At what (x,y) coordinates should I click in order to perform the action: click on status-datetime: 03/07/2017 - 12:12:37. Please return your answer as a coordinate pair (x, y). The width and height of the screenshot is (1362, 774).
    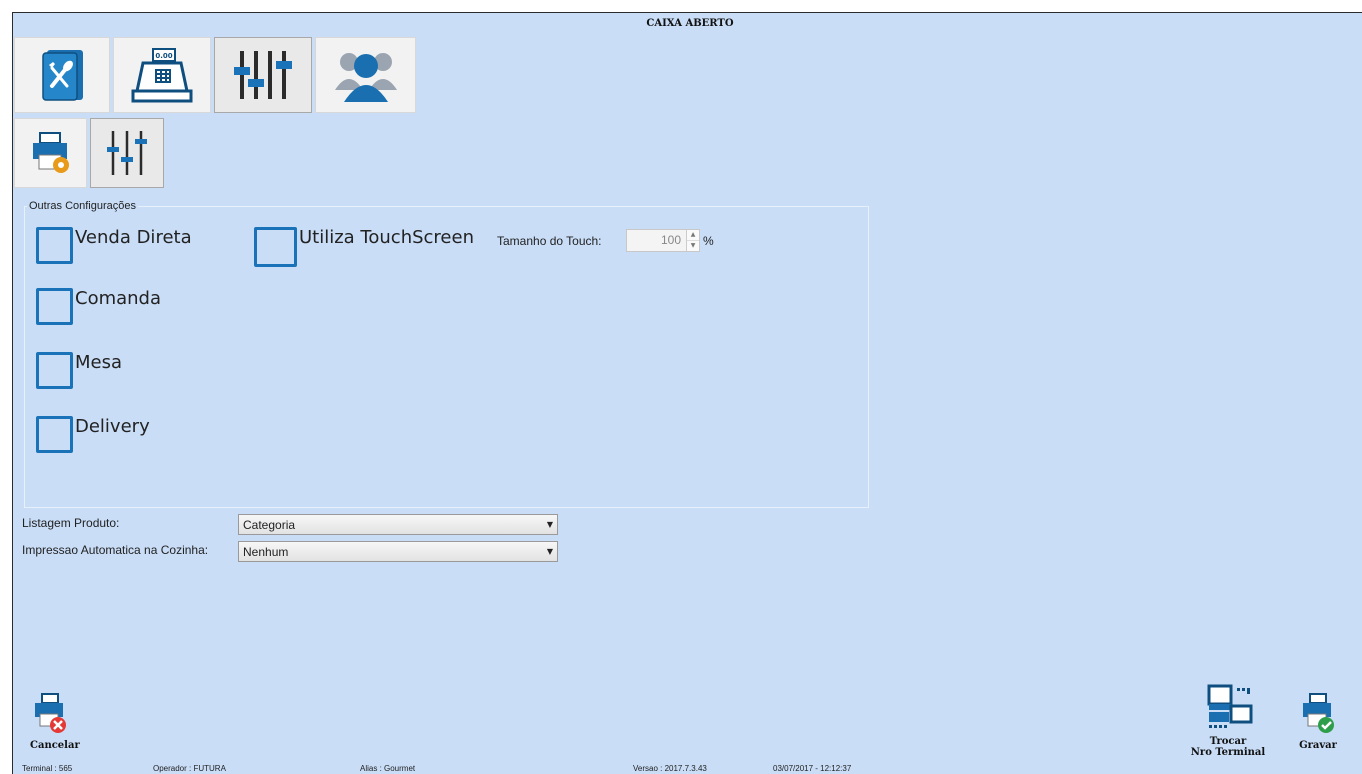
    Looking at the image, I should click on (812, 768).